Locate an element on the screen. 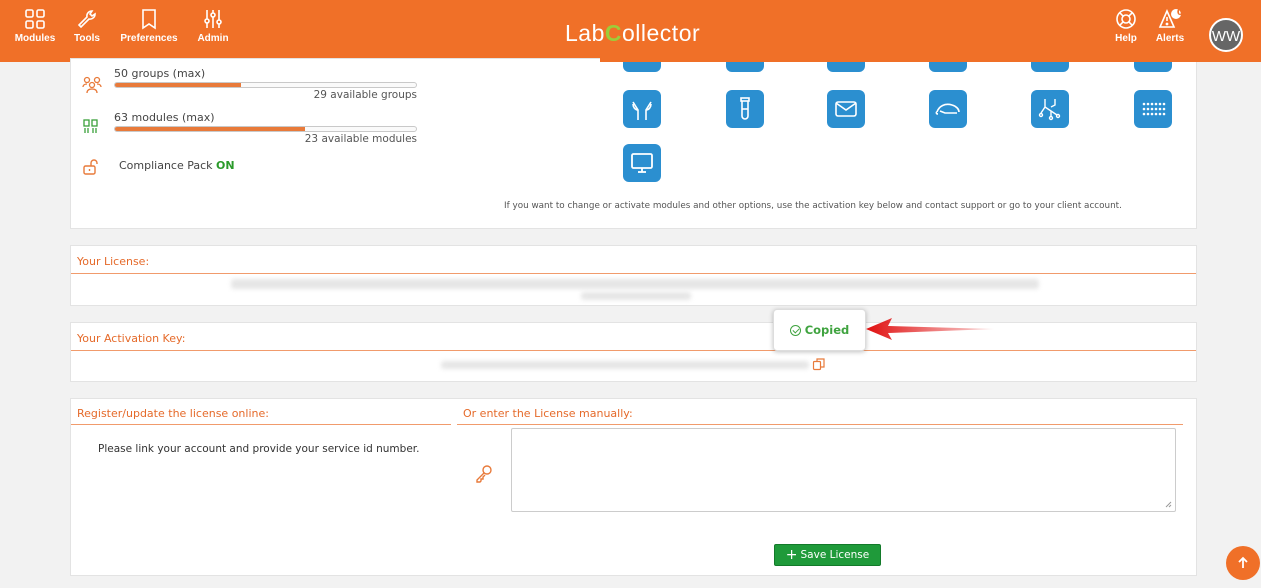 The height and width of the screenshot is (588, 1261). license-divider is located at coordinates (633, 273).